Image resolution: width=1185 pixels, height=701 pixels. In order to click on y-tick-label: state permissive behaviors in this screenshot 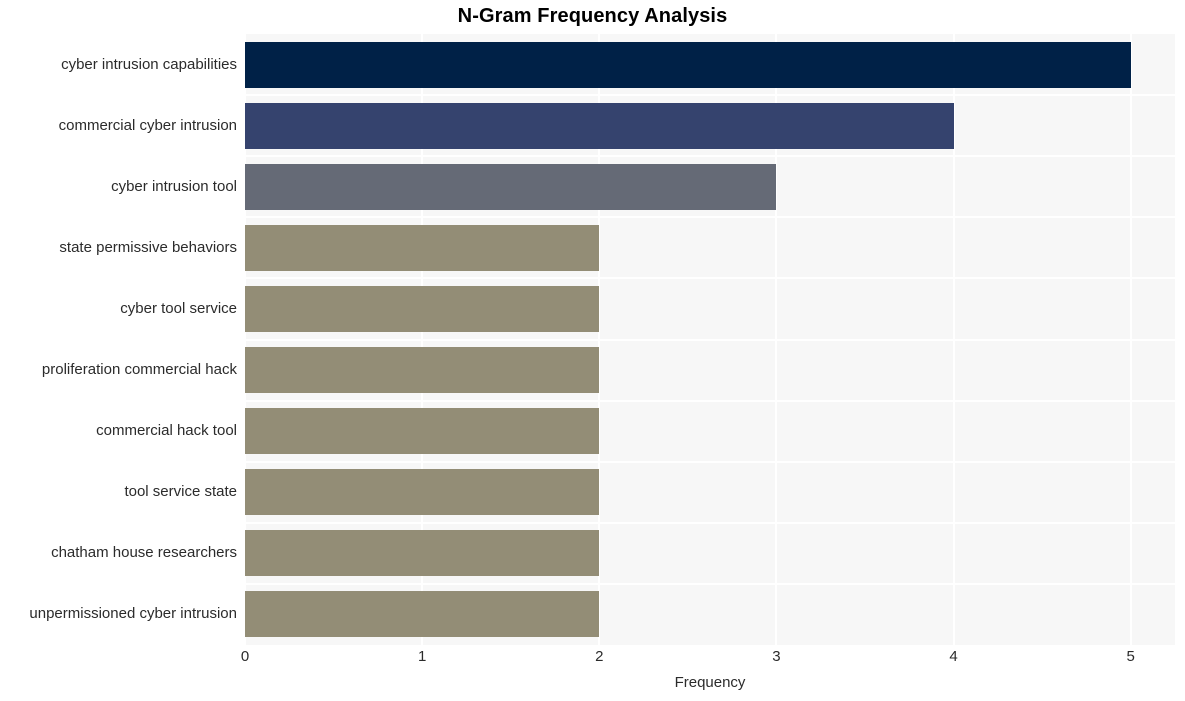, I will do `click(148, 247)`.